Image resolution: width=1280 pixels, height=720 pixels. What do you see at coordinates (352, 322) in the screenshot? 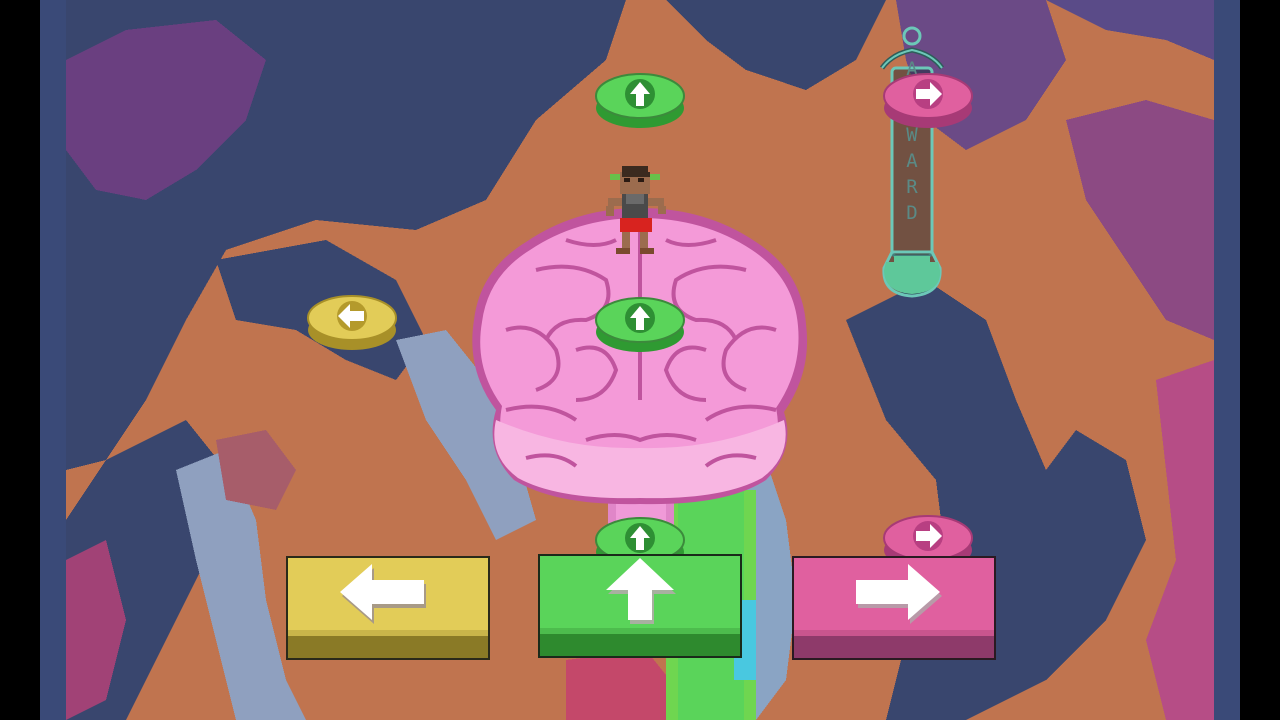
I see `note-left` at bounding box center [352, 322].